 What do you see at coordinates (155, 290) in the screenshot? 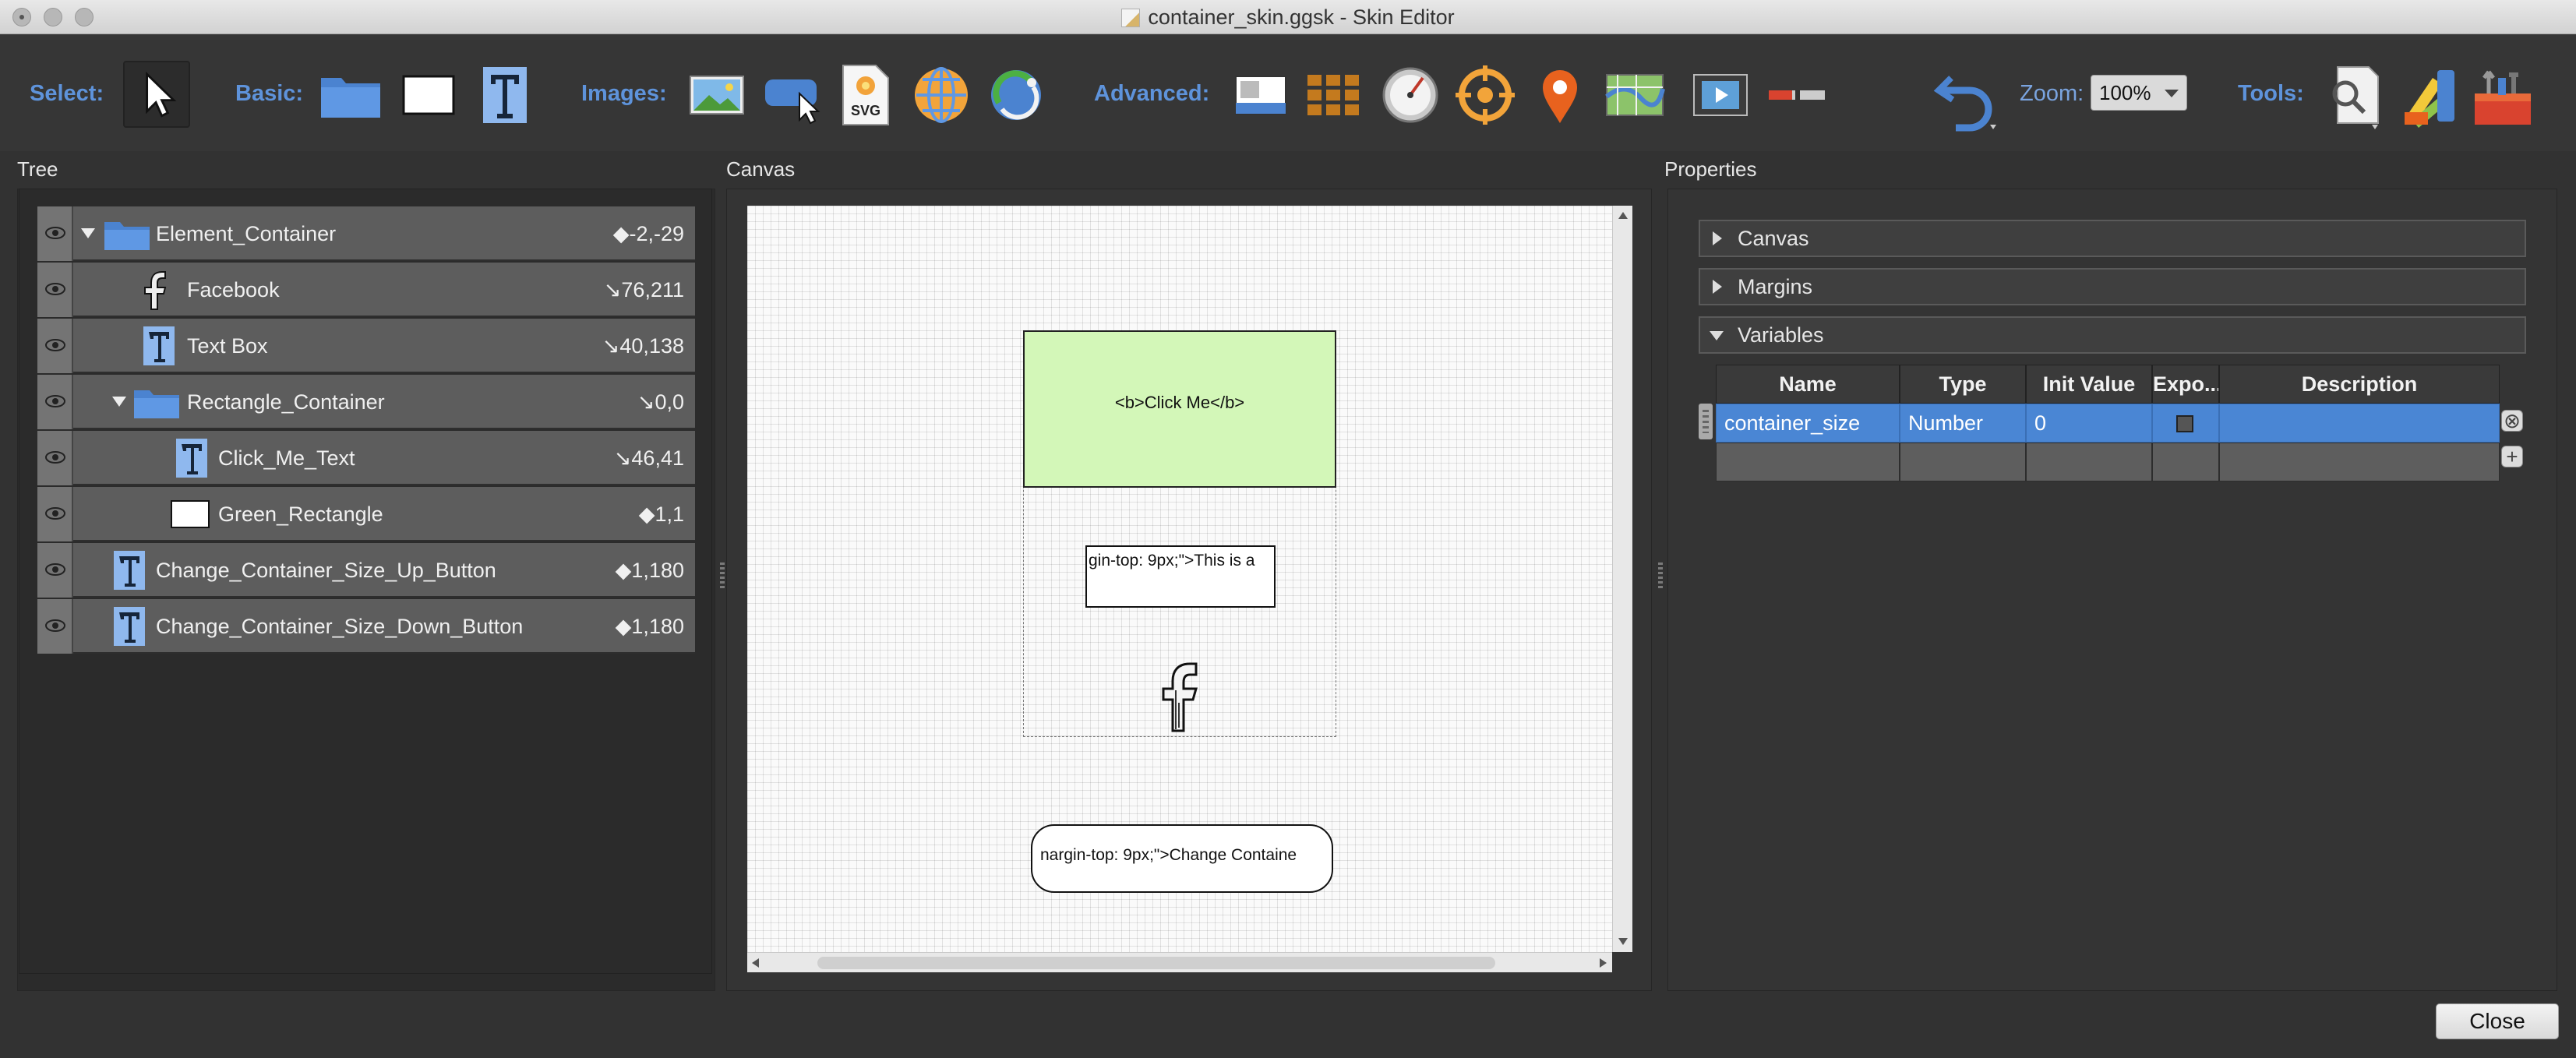
I see `facebook-logo-icon` at bounding box center [155, 290].